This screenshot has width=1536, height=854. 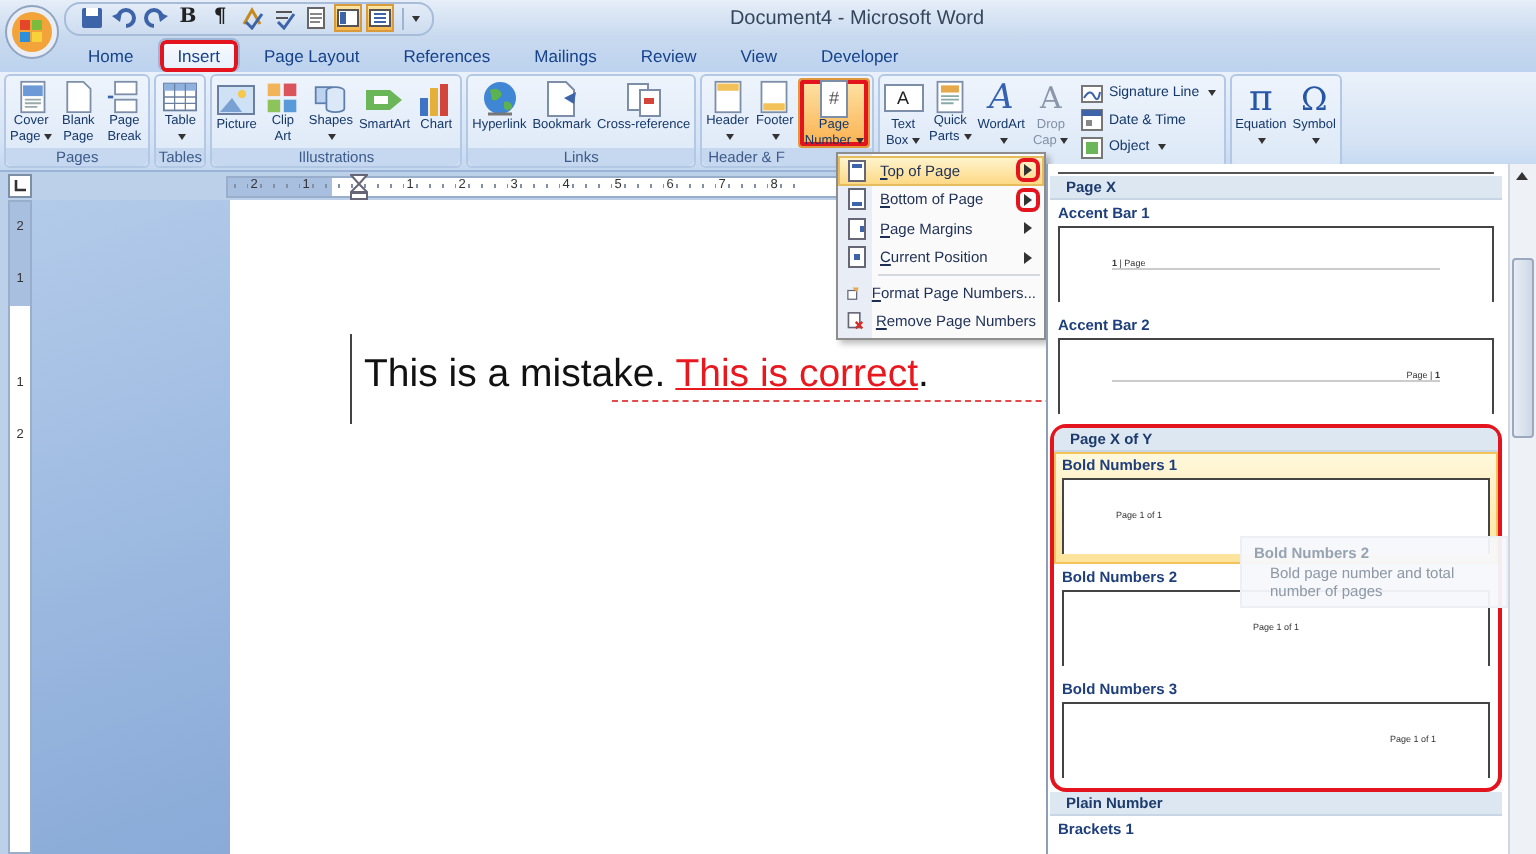 What do you see at coordinates (1314, 99) in the screenshot?
I see `omega-icon: Ω` at bounding box center [1314, 99].